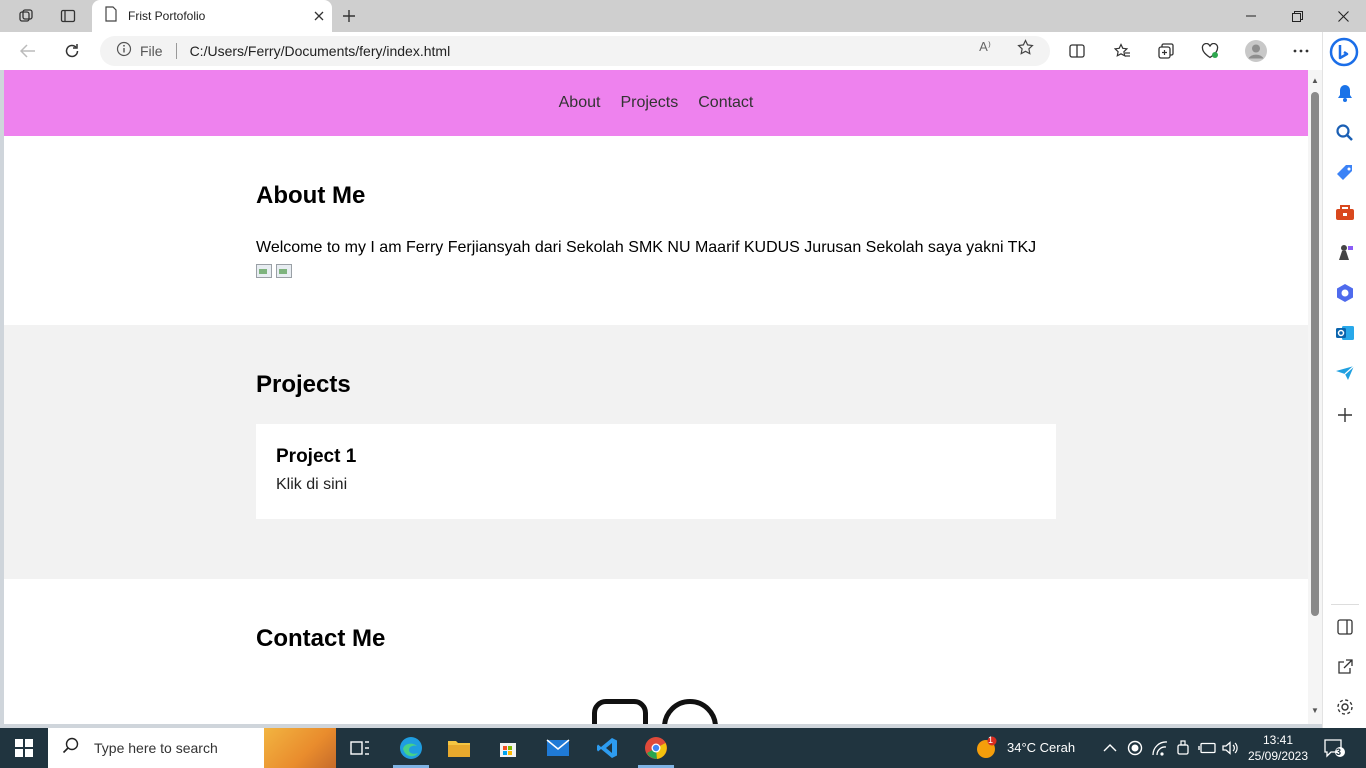 This screenshot has height=768, width=1366. I want to click on windows-start-icon, so click(24, 748).